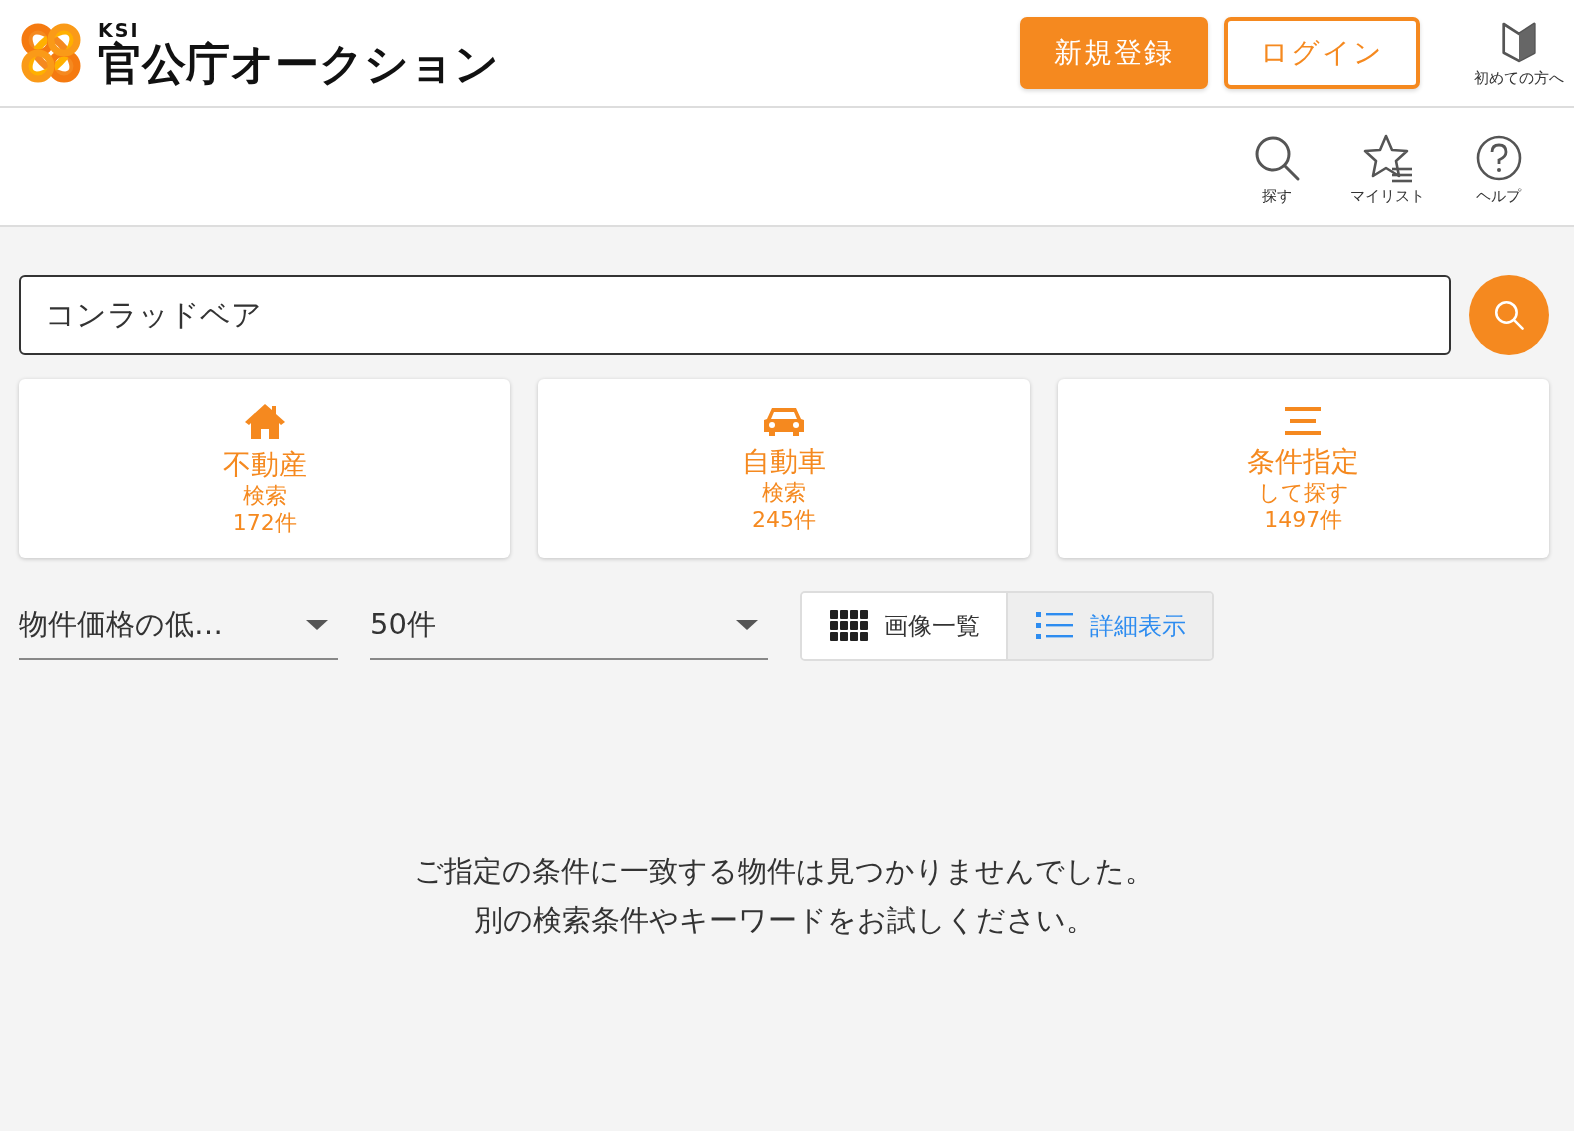 The width and height of the screenshot is (1574, 1131). What do you see at coordinates (1276, 166) in the screenshot?
I see `search-nav-link: 探す` at bounding box center [1276, 166].